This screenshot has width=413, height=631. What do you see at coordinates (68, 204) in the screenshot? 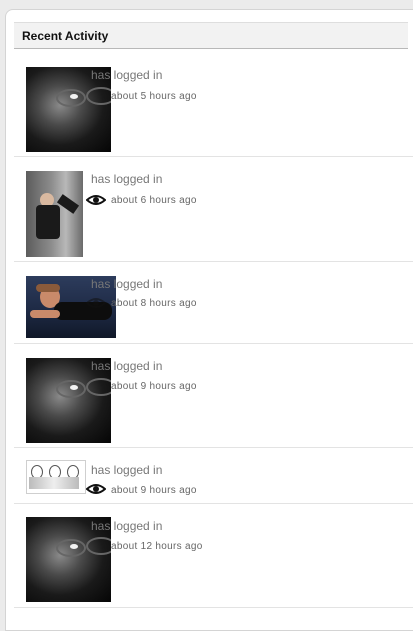
I see `leg-shape` at bounding box center [68, 204].